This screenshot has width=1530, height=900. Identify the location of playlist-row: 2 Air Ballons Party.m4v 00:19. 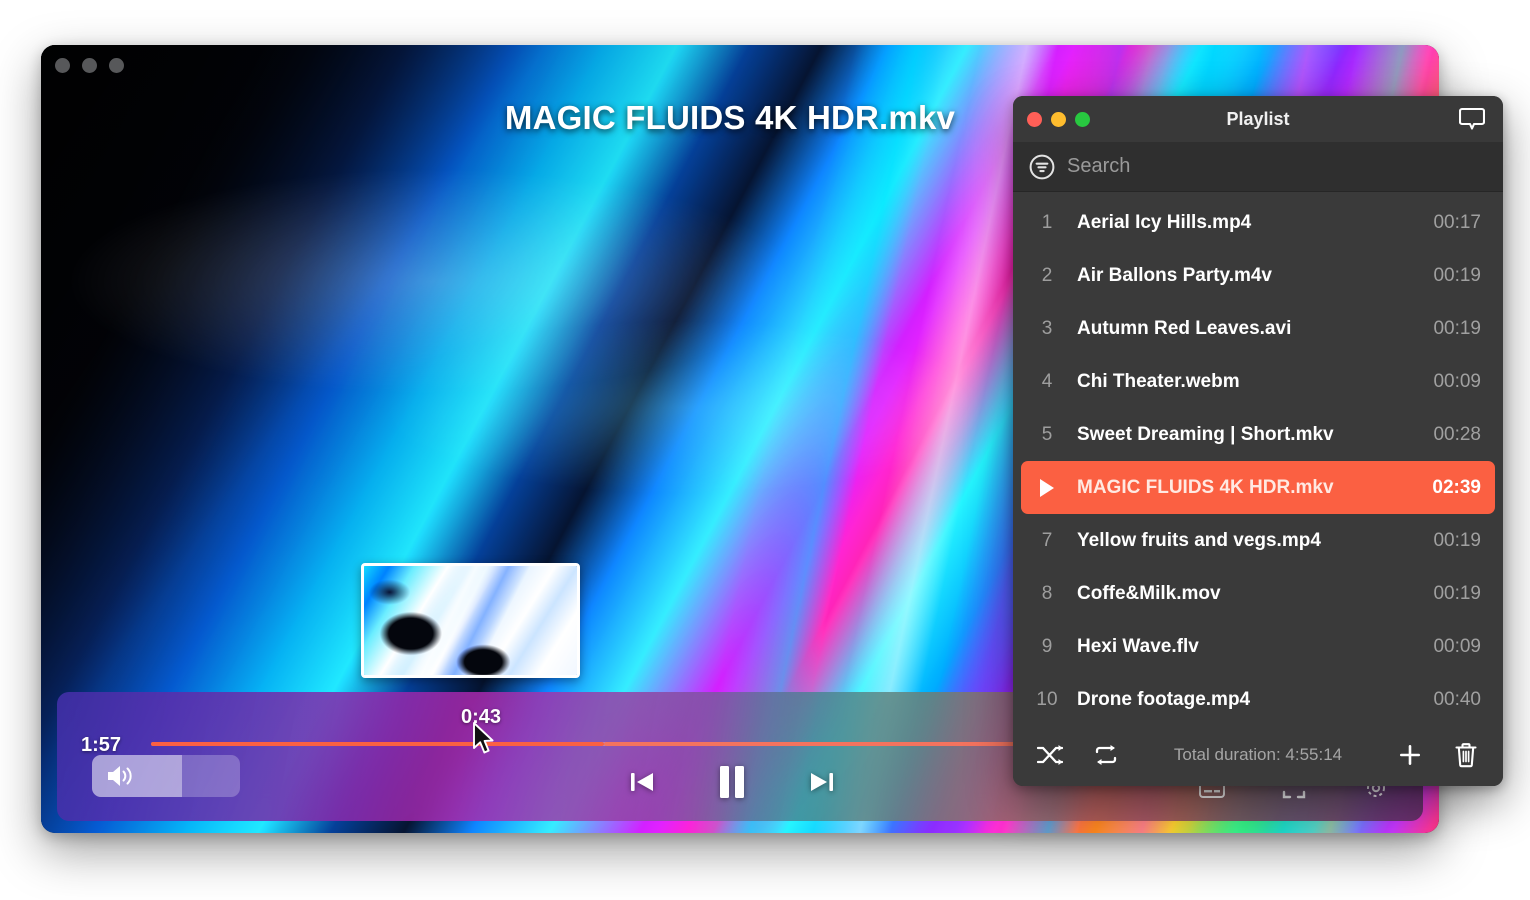
(1258, 275).